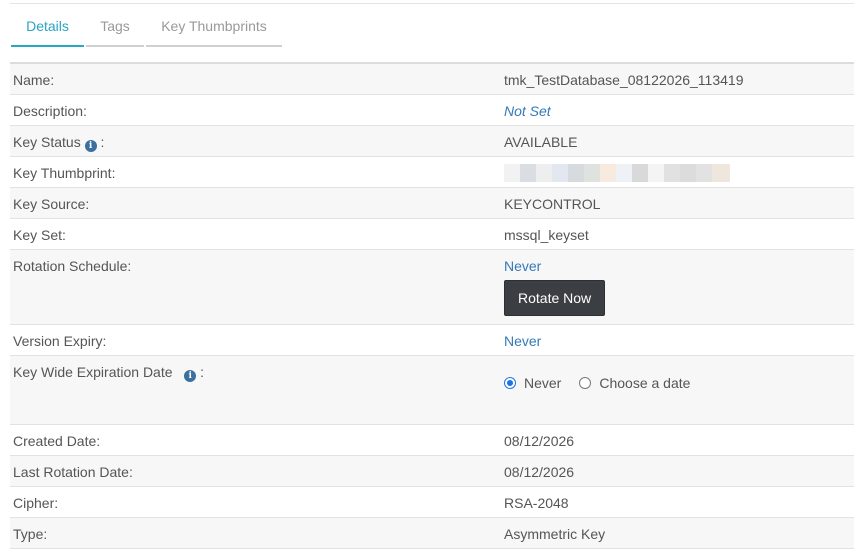 The height and width of the screenshot is (559, 854). I want to click on description-label: Description:, so click(50, 111).